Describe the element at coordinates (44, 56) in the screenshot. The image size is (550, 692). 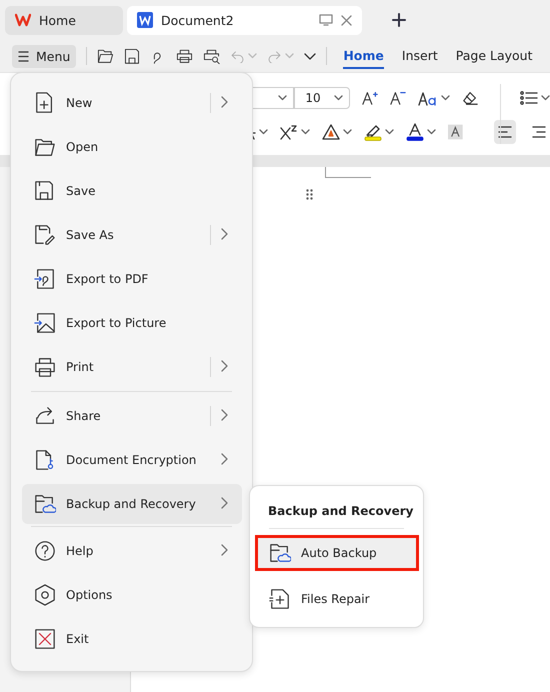
I see `menu-button: Menu` at that location.